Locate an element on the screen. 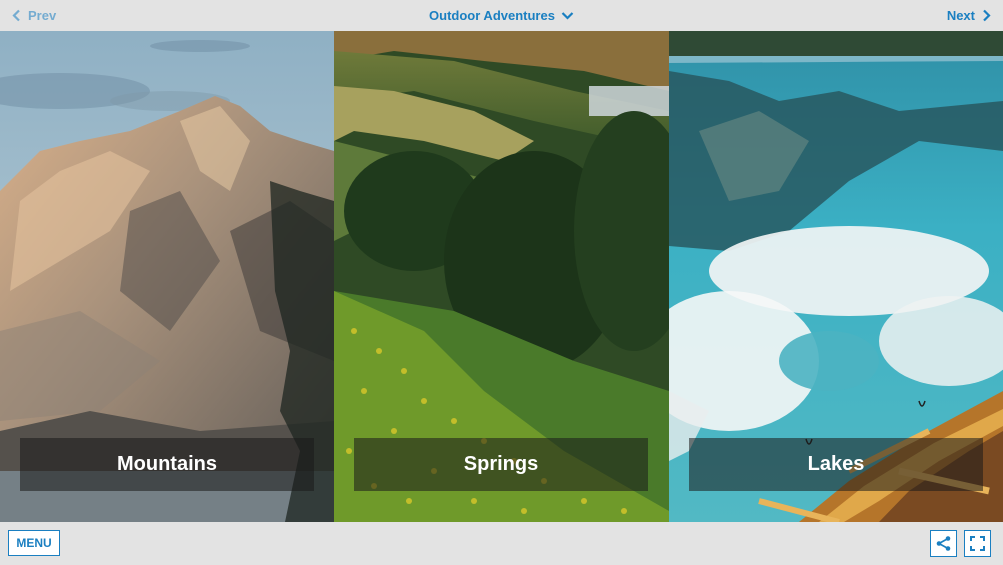 The width and height of the screenshot is (1003, 565). presentation-title-dropdown: Outdoor Adventures is located at coordinates (501, 15).